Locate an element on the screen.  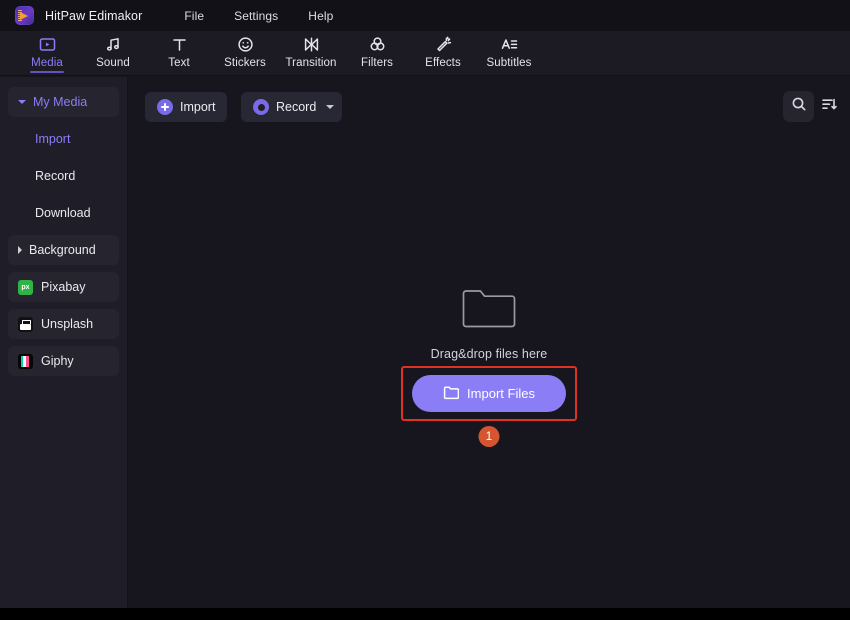
menu-bar: File Settings Help is located at coordinates (258, 16).